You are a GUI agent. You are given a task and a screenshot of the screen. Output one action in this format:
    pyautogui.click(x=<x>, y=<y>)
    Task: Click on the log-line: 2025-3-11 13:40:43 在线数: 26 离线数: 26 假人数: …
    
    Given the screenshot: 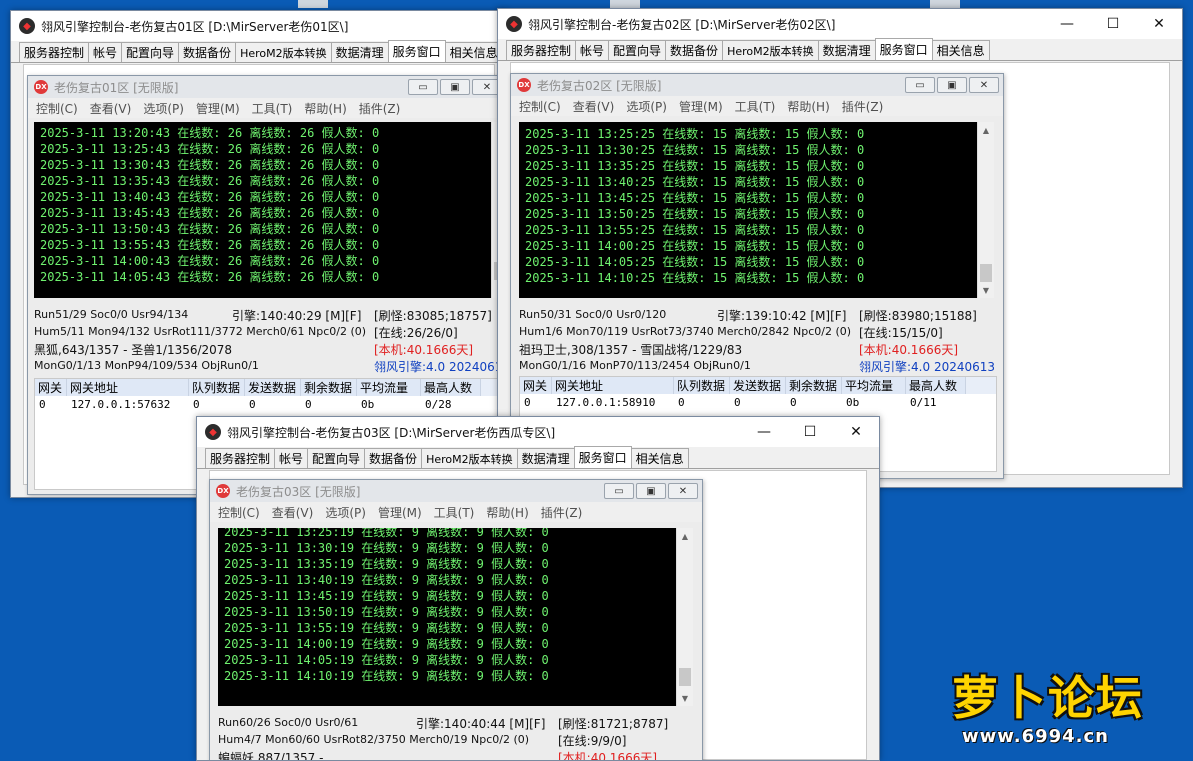 What is the action you would take?
    pyautogui.click(x=210, y=197)
    